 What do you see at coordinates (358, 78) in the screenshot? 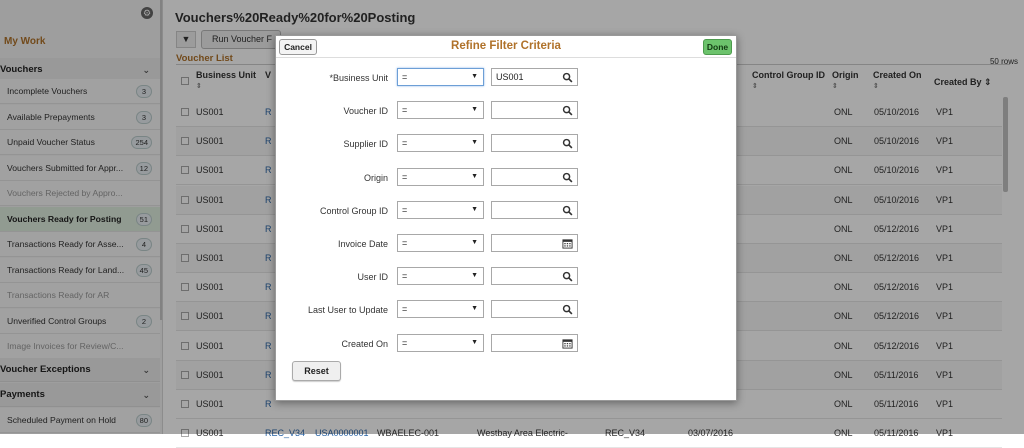
I see `filter-label: *Business Unit` at bounding box center [358, 78].